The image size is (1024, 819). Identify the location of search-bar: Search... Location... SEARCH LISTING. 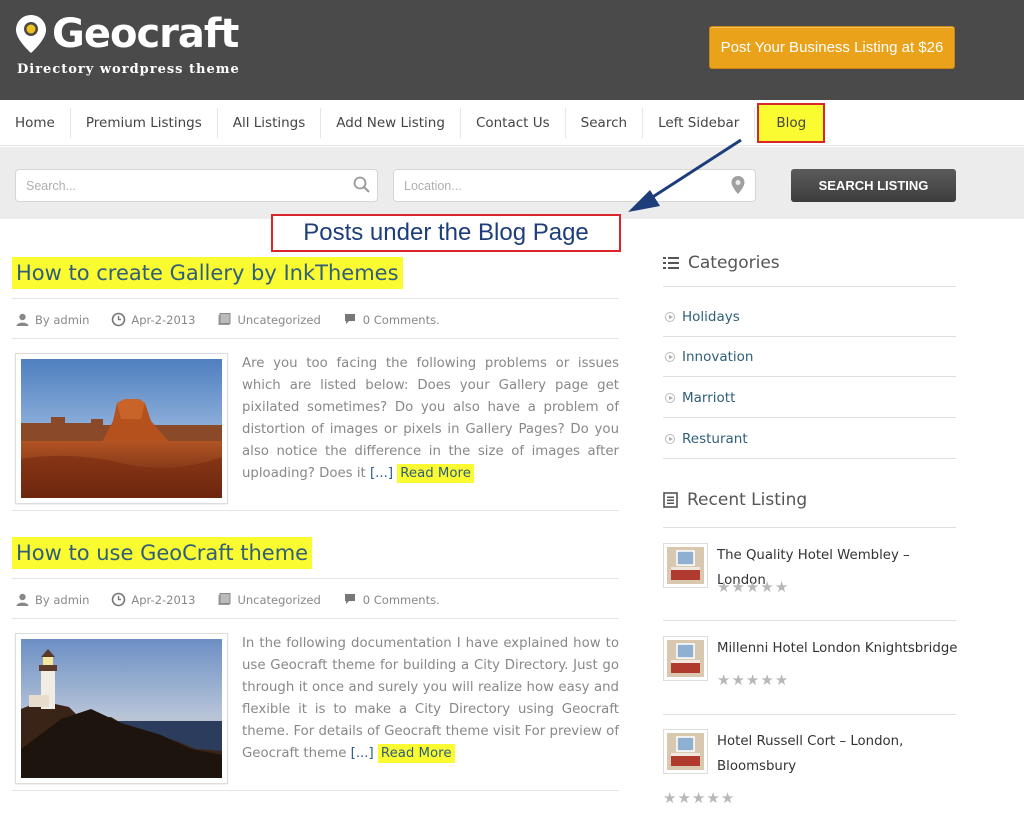
(512, 183).